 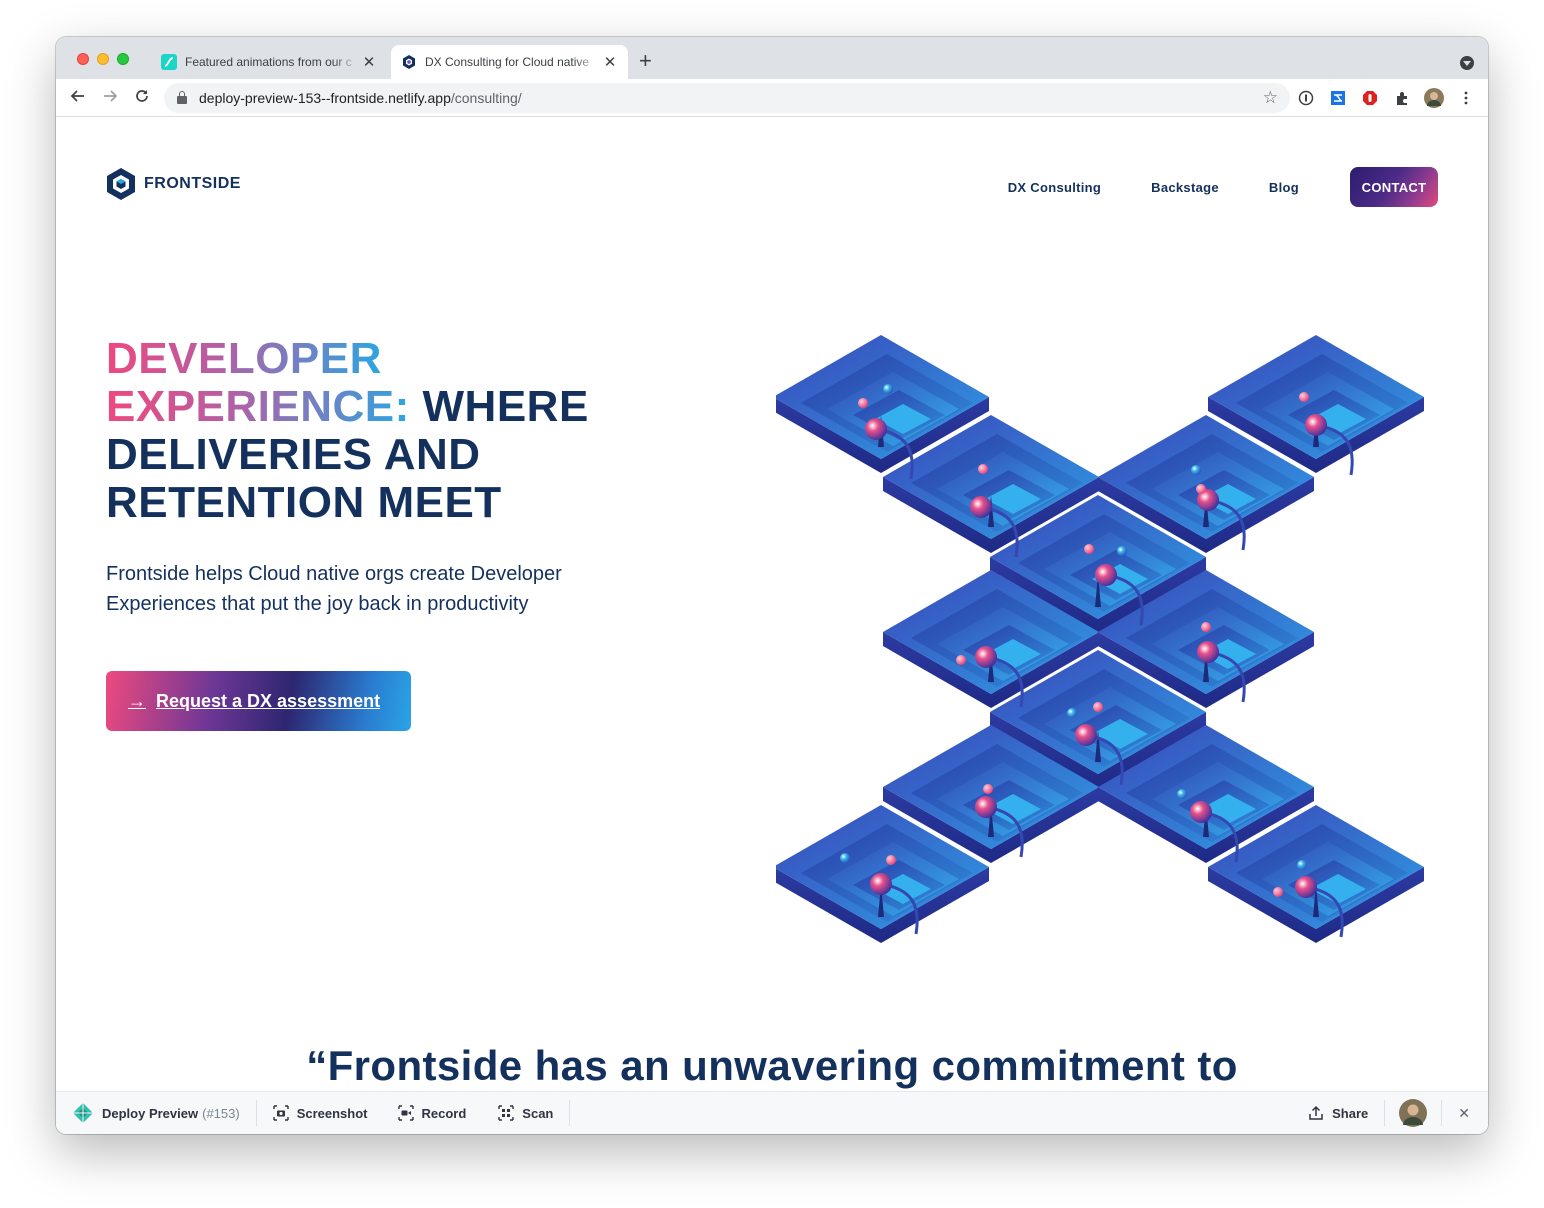 What do you see at coordinates (409, 62) in the screenshot?
I see `frontside-favicon-icon` at bounding box center [409, 62].